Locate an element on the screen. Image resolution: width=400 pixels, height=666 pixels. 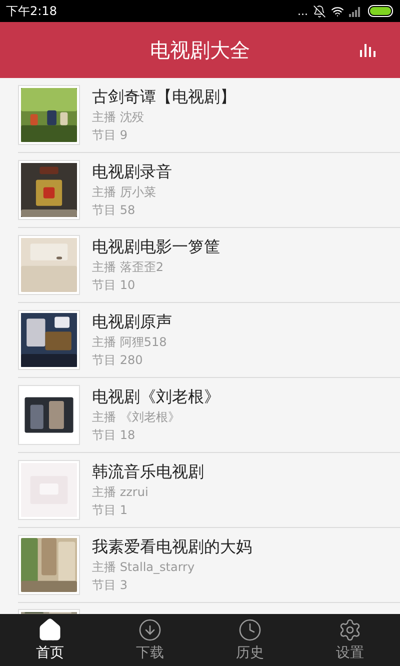
tab-button: 设置 is located at coordinates (350, 640).